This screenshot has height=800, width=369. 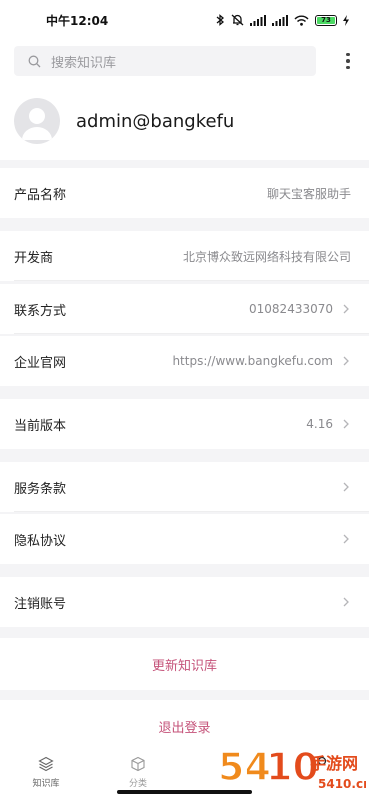 I want to click on top-bar: 搜索知识库, so click(x=184, y=61).